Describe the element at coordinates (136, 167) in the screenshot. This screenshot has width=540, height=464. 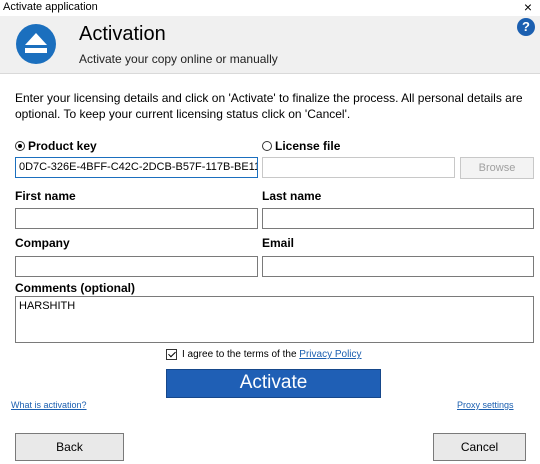
I see `product-key-input: 0D7C-326E-4BFF-C42C-2DCB-B57F-117B-BE11` at that location.